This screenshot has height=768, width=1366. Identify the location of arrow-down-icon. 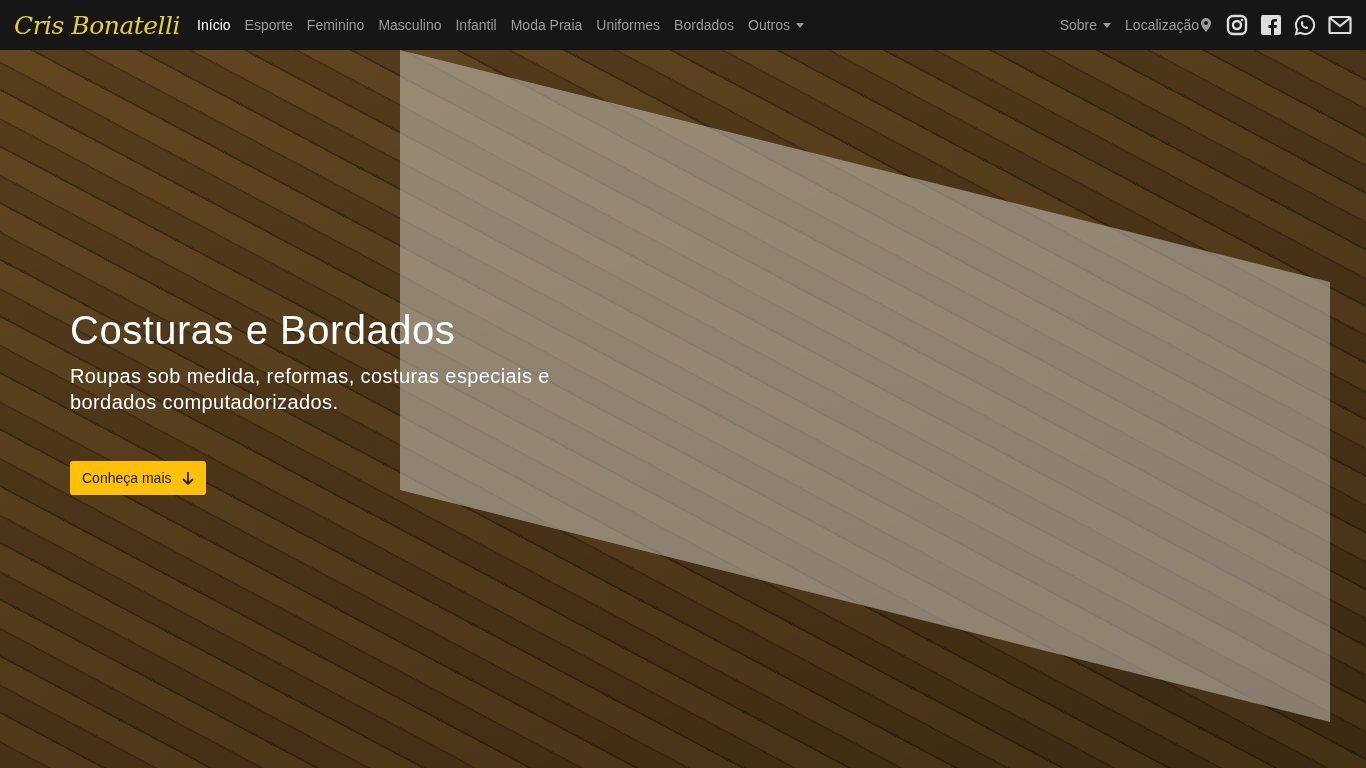
(187, 478).